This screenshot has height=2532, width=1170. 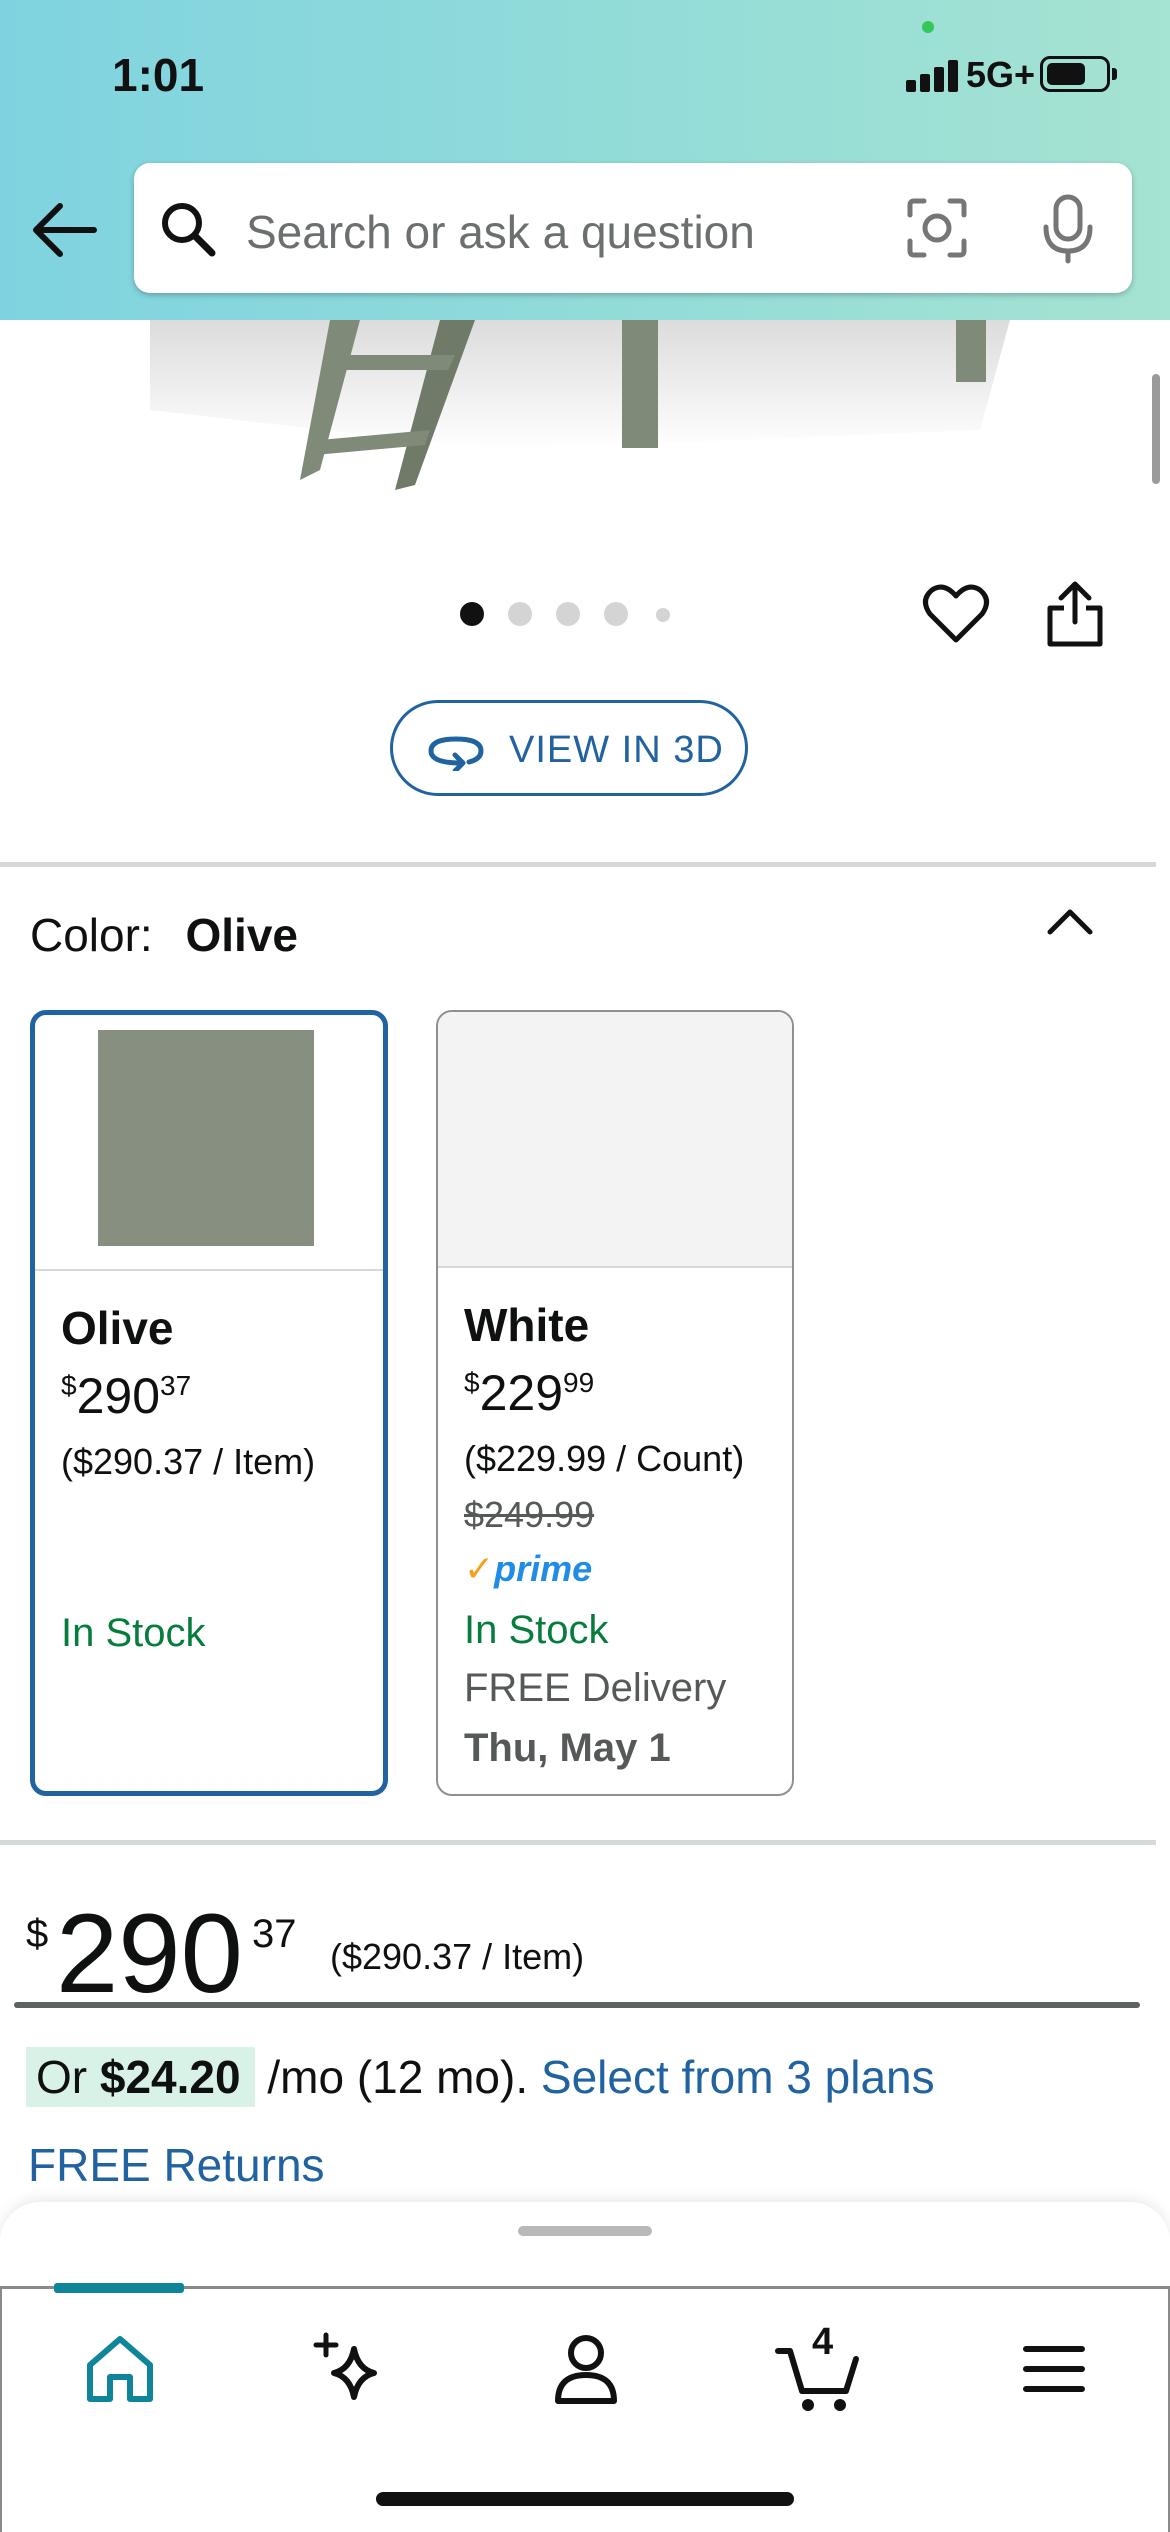 What do you see at coordinates (577, 2005) in the screenshot?
I see `price-underline` at bounding box center [577, 2005].